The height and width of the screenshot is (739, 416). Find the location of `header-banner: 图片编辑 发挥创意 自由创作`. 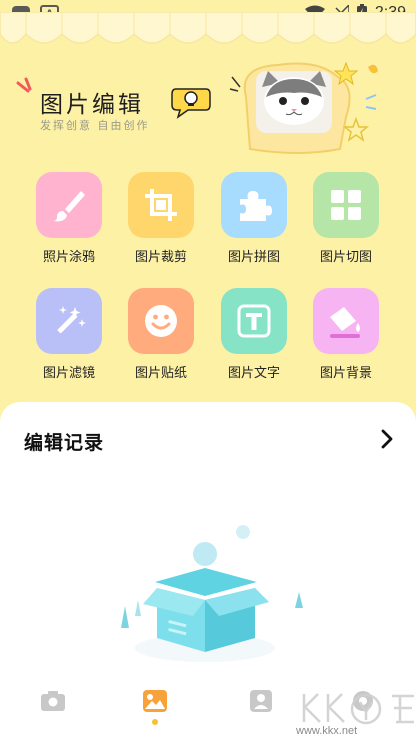

header-banner: 图片编辑 发挥创意 自由创作 is located at coordinates (208, 110).